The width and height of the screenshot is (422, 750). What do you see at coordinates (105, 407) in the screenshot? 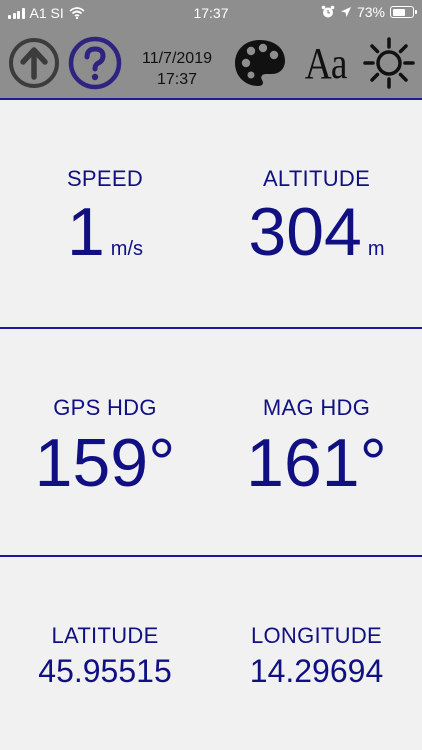
I see `gps-heading-label: GPS HDG` at bounding box center [105, 407].